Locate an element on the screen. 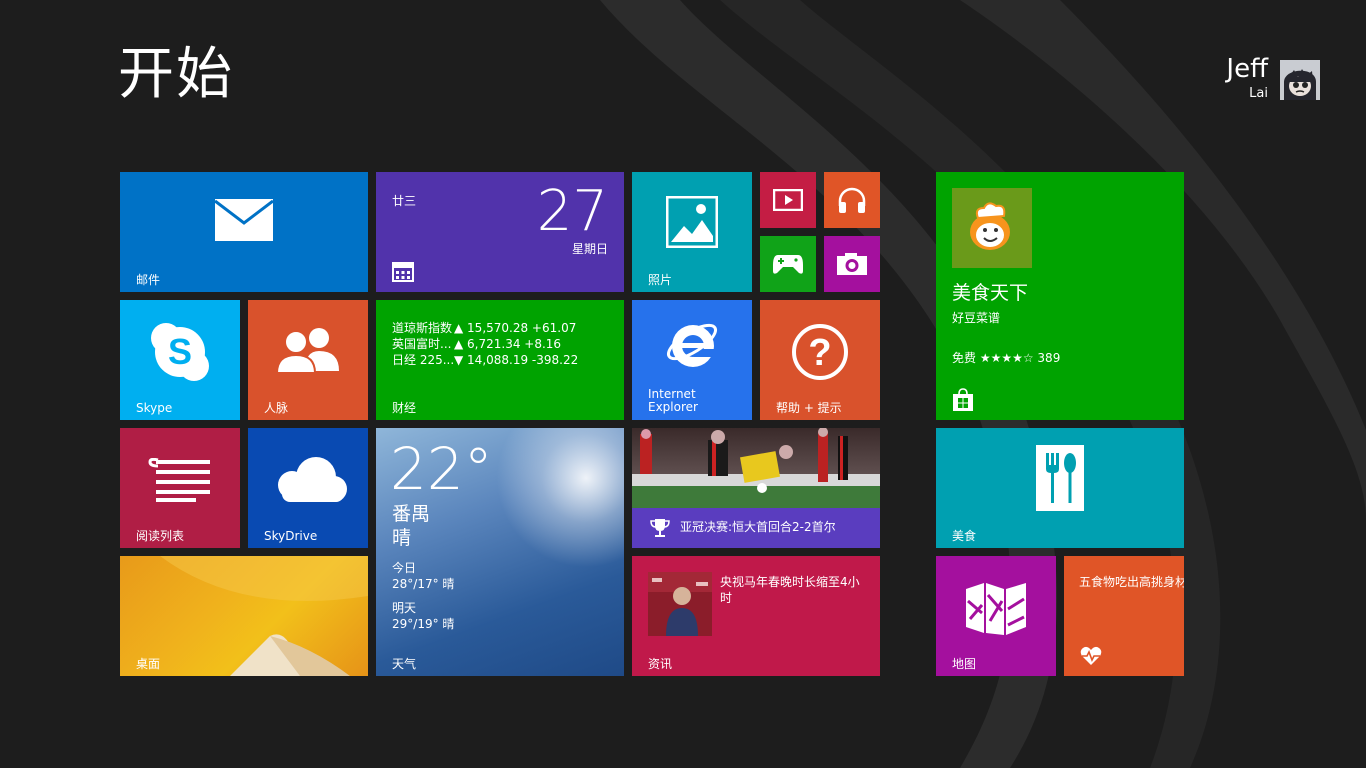  xbox-controller-icon is located at coordinates (788, 264).